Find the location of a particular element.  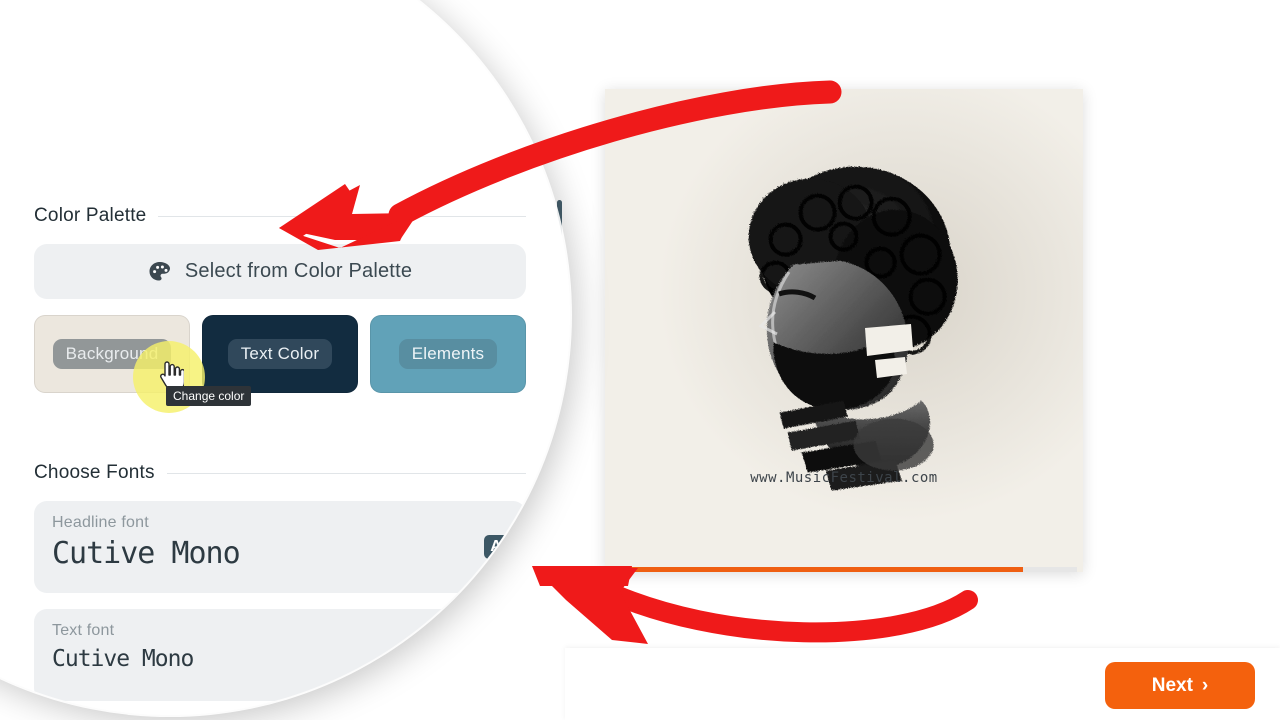

color-palette-heading: Color Palette is located at coordinates (280, 216).